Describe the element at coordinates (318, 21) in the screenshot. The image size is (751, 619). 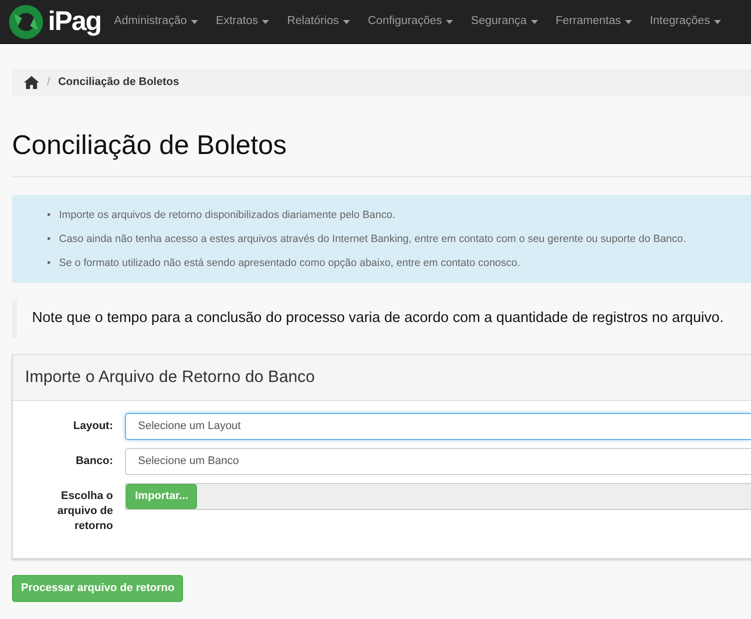
I see `nav-menu-item: Relatórios` at that location.